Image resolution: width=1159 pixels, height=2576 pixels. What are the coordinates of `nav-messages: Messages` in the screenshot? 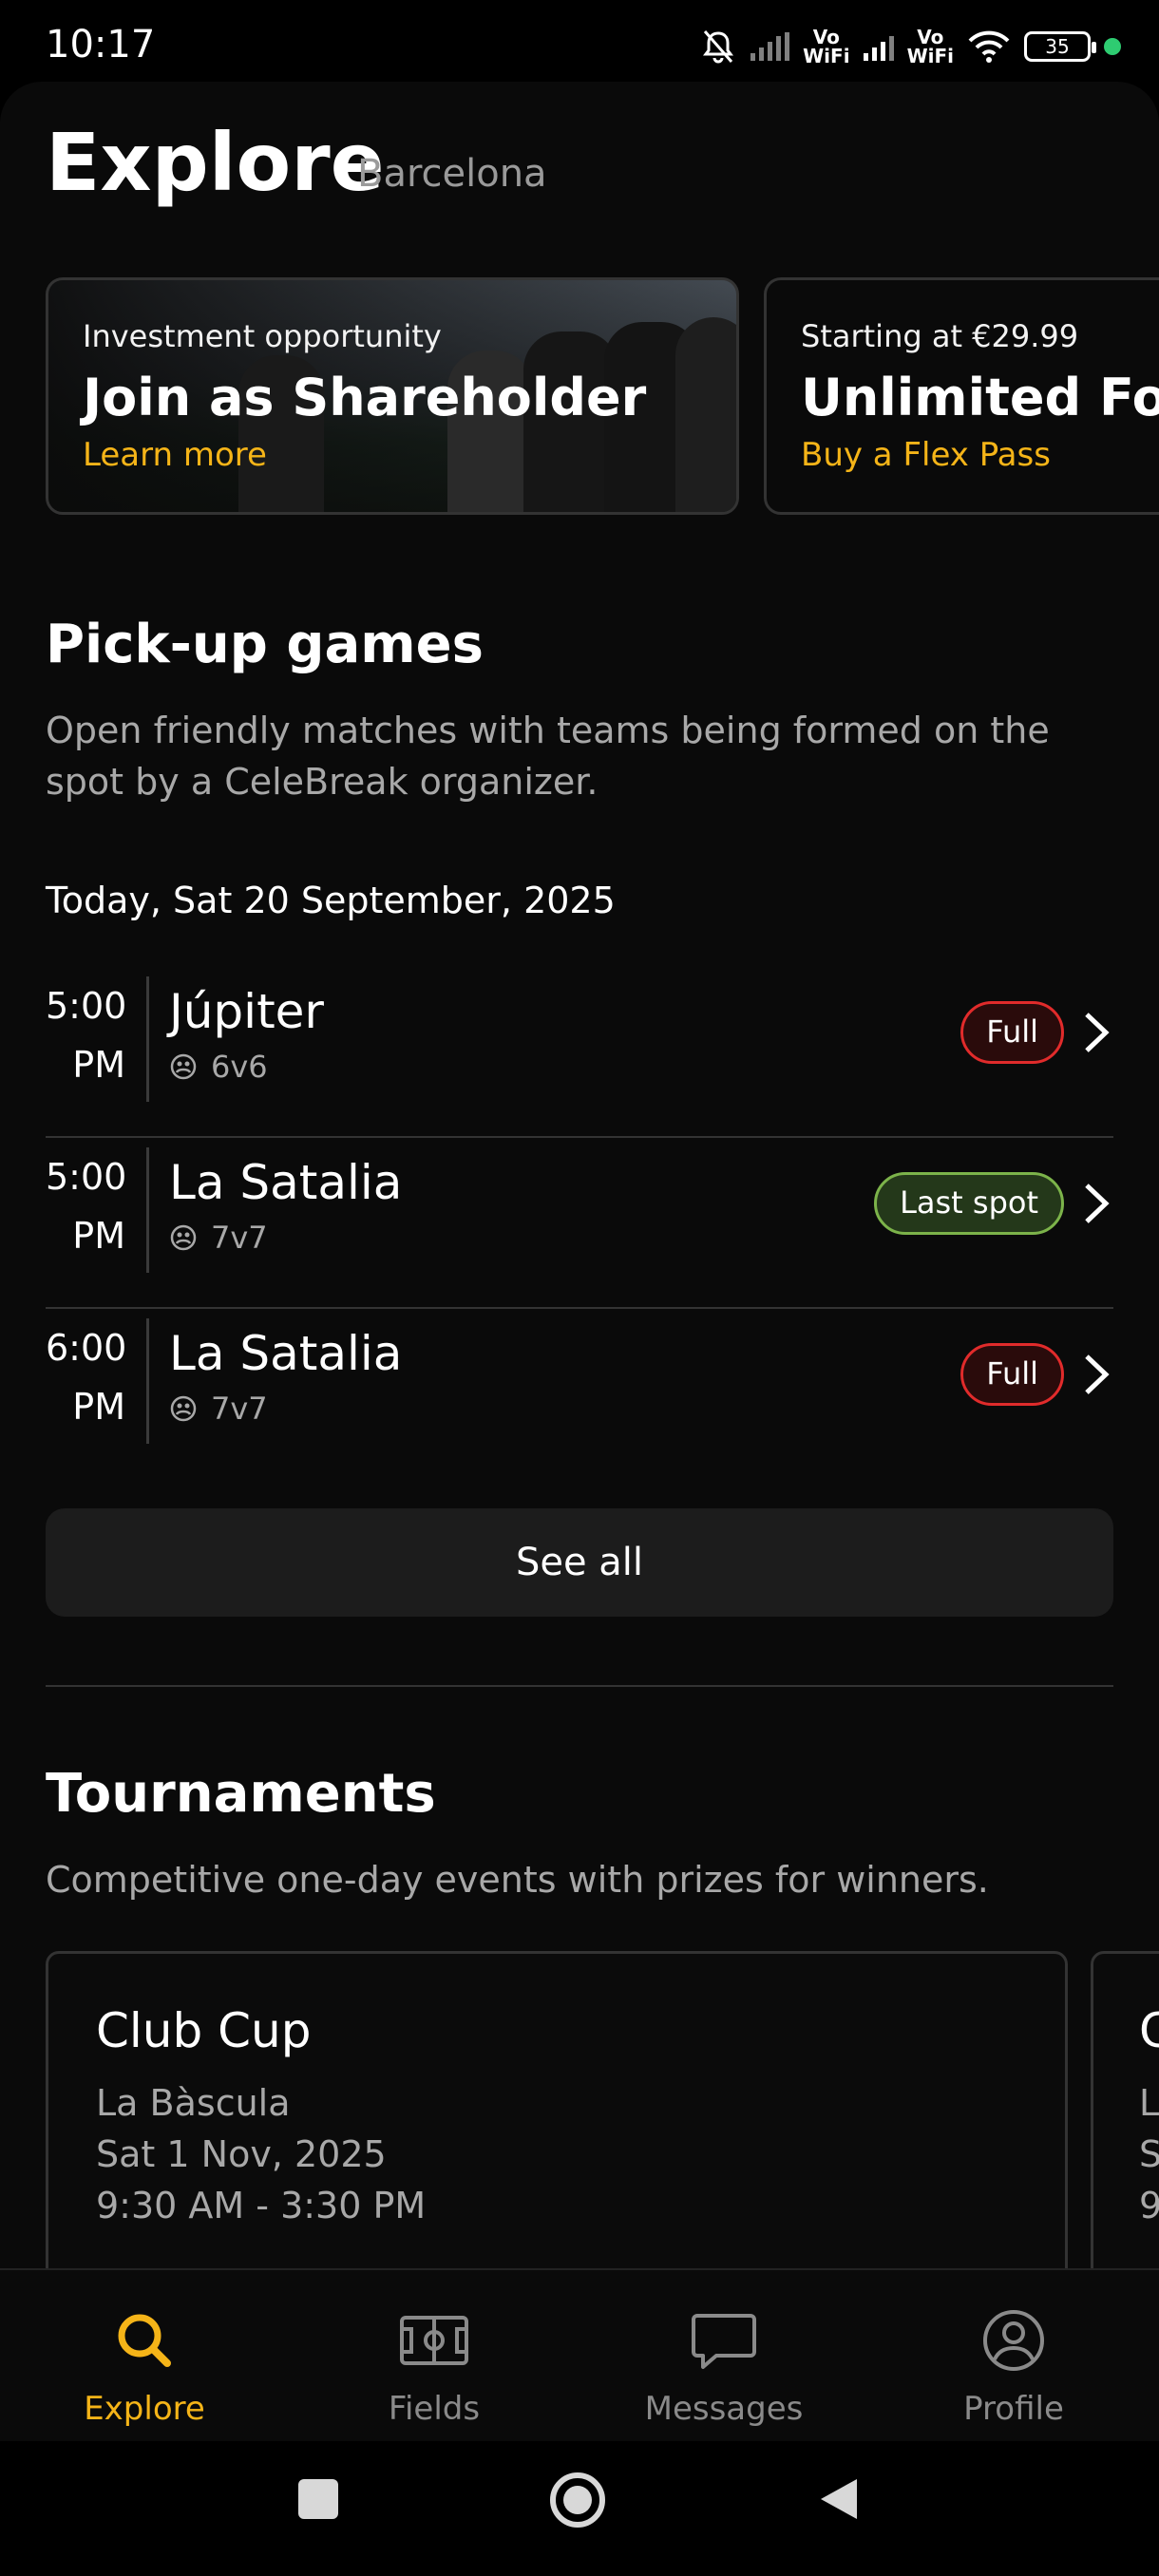 It's located at (723, 2366).